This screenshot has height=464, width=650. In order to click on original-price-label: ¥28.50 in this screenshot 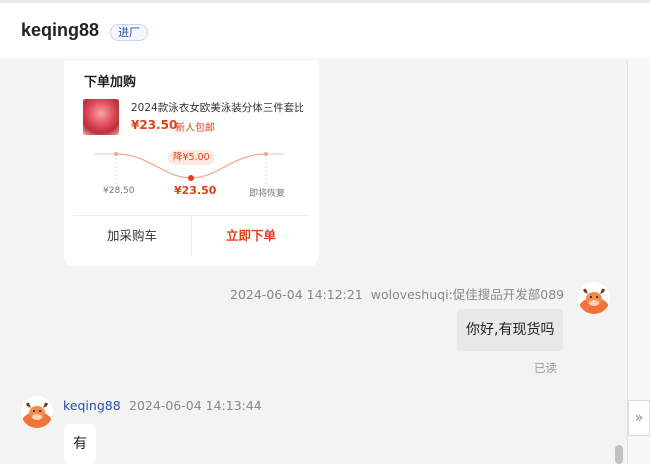, I will do `click(119, 191)`.